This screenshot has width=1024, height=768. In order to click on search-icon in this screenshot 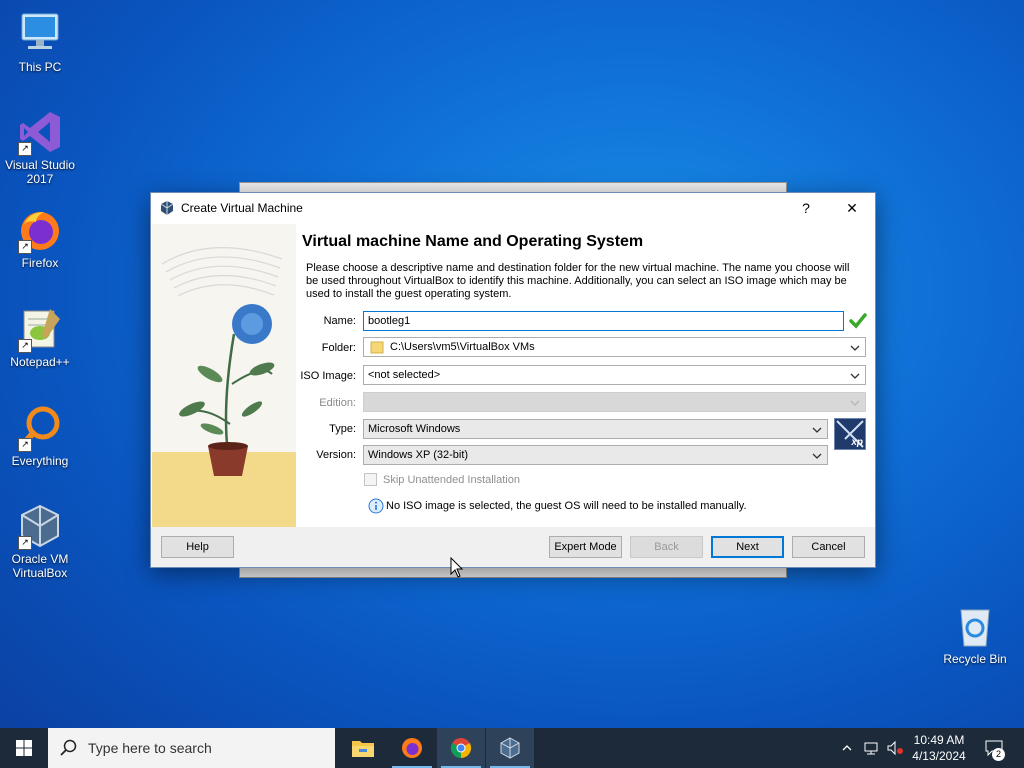, I will do `click(68, 747)`.